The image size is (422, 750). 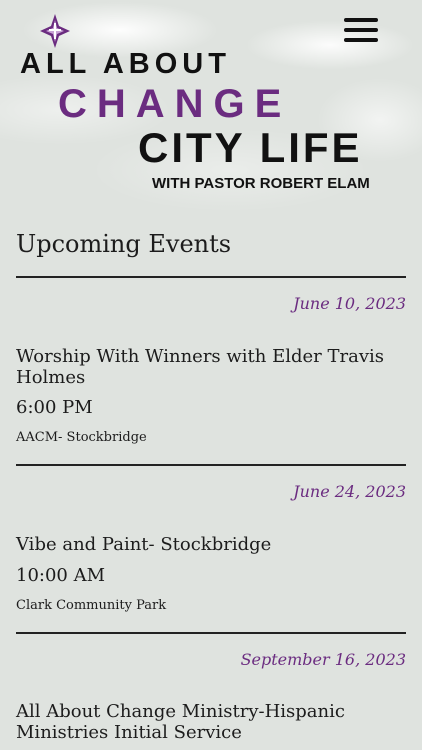 I want to click on event-time: 6:00 PM, so click(x=54, y=407).